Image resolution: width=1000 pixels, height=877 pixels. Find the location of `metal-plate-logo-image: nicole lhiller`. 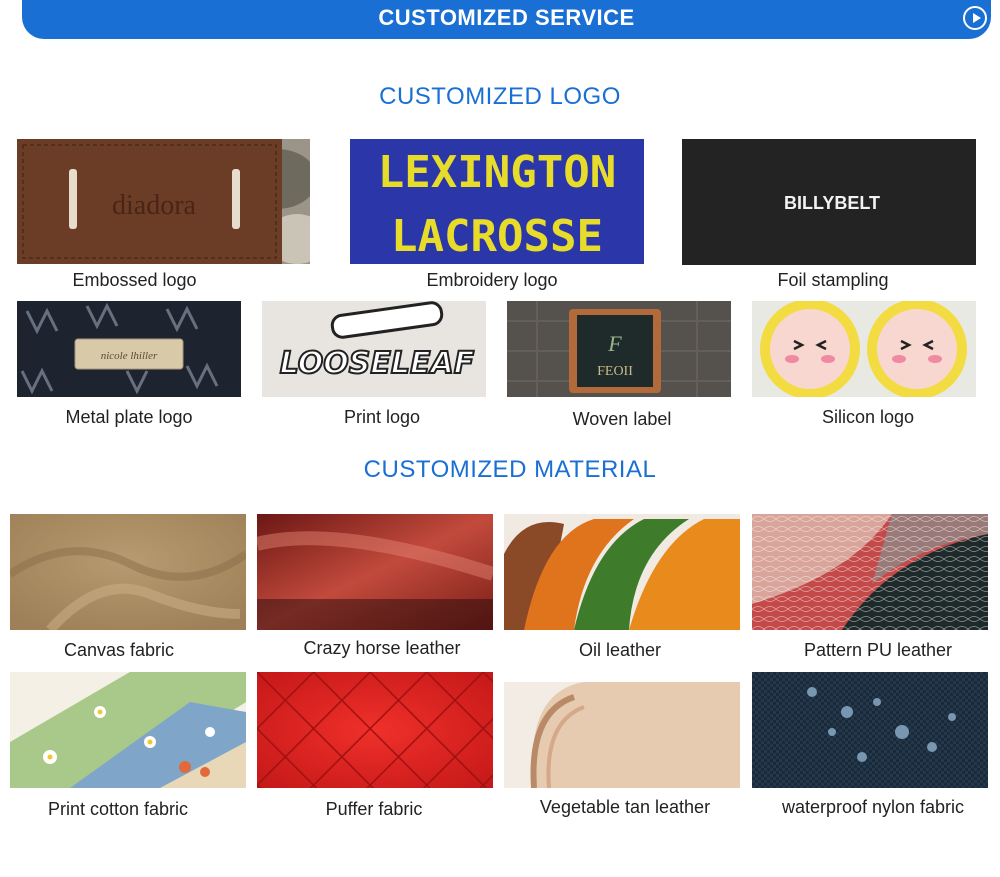

metal-plate-logo-image: nicole lhiller is located at coordinates (129, 349).